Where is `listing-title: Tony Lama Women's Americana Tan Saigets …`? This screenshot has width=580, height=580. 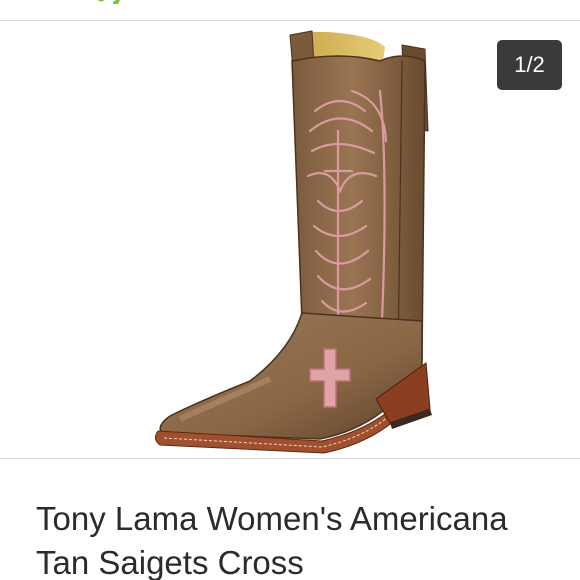 listing-title: Tony Lama Women's Americana Tan Saigets … is located at coordinates (272, 540).